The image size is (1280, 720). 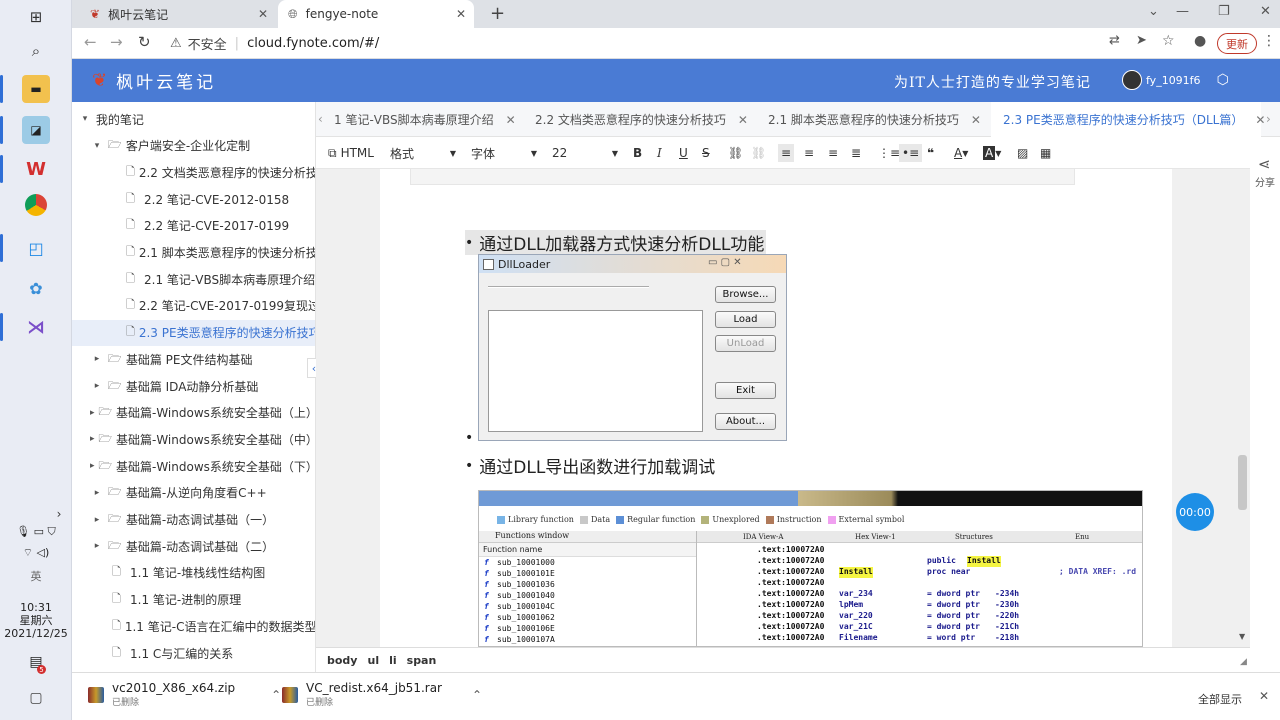 I want to click on font-color-icon: A ▼, so click(x=961, y=153).